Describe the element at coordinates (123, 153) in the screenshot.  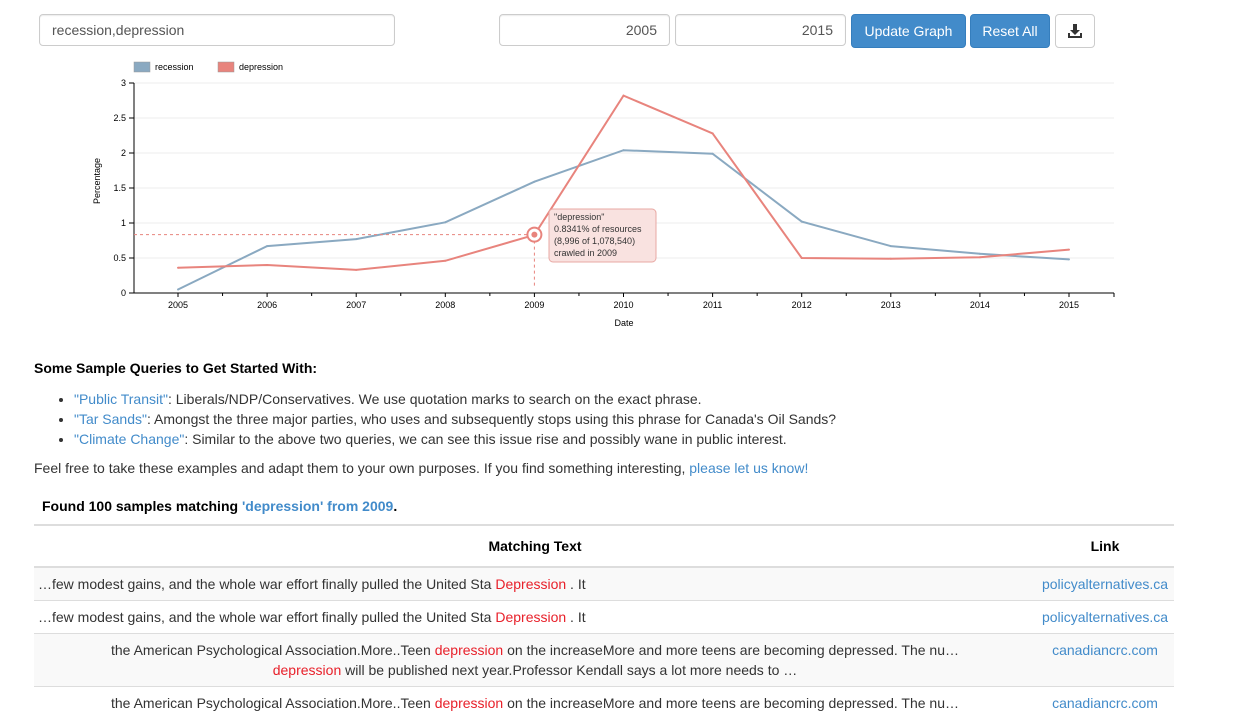
I see `y-tick-label: 2` at that location.